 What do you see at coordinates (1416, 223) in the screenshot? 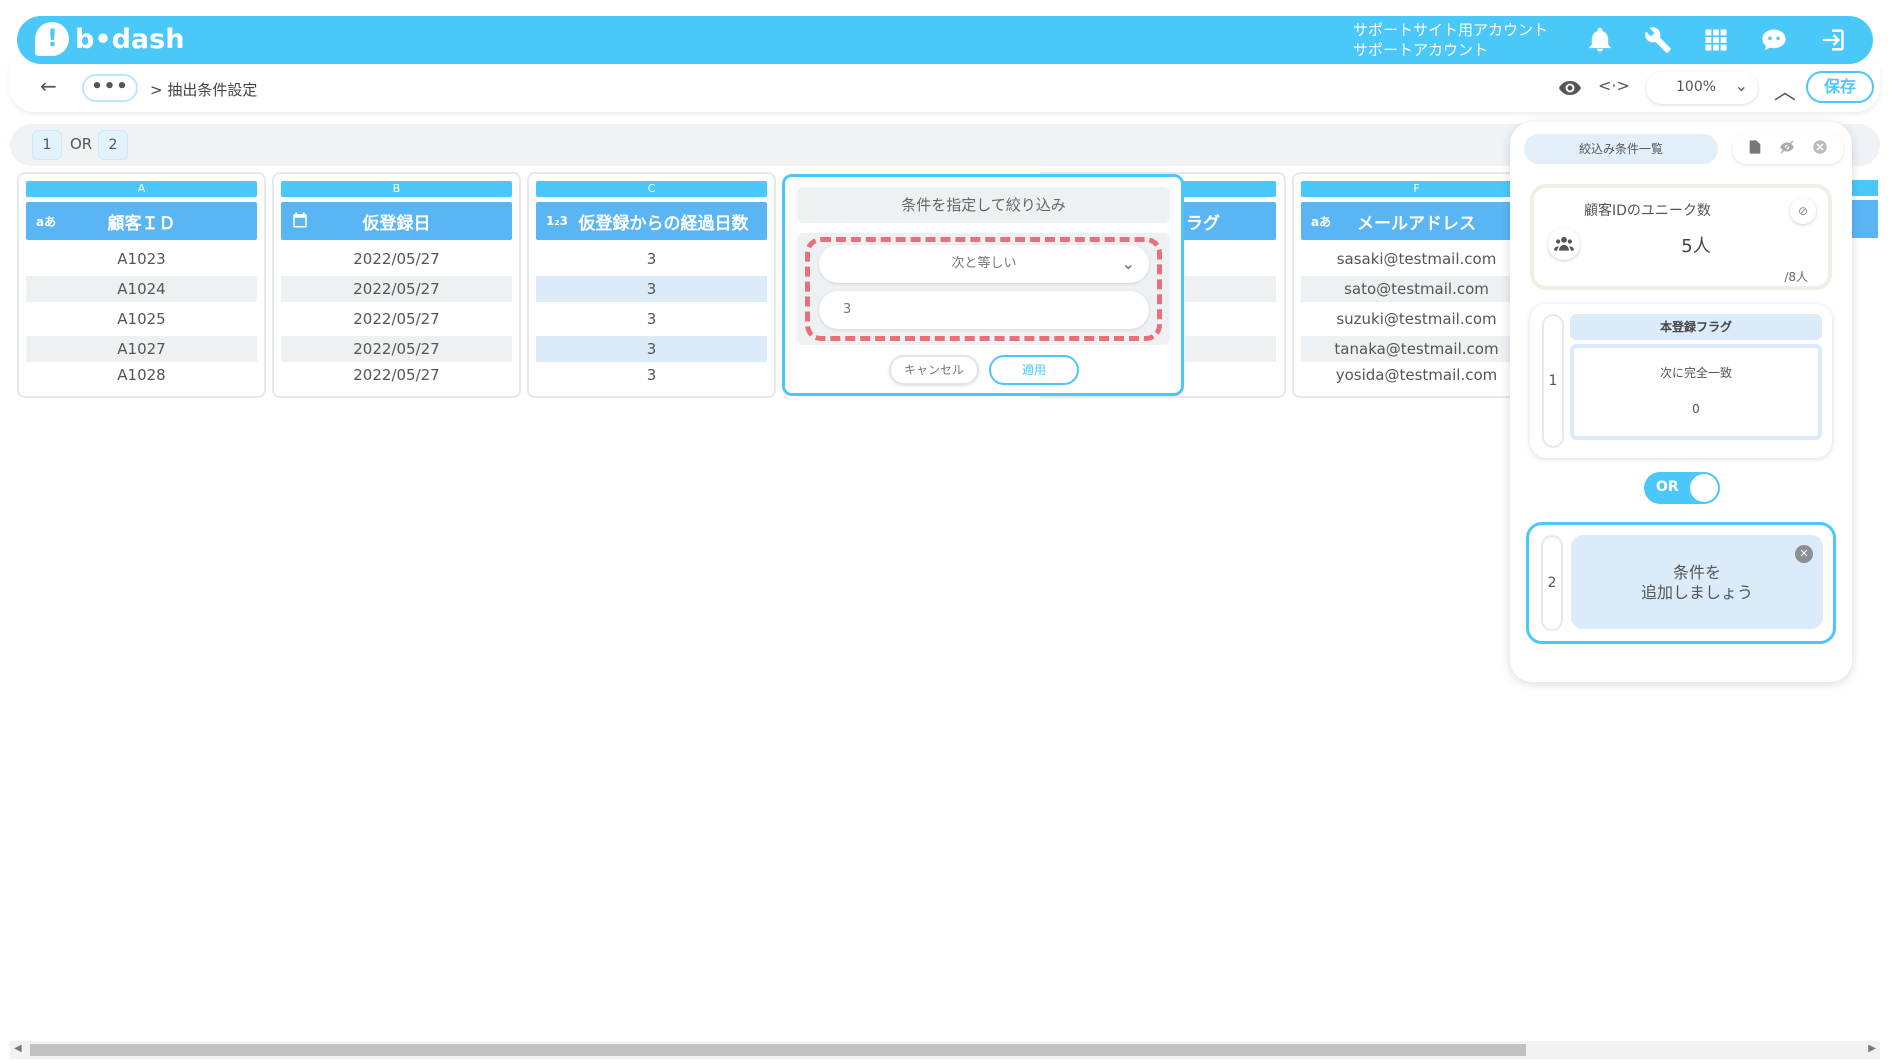
I see `column-header-label: メールアドレス` at bounding box center [1416, 223].